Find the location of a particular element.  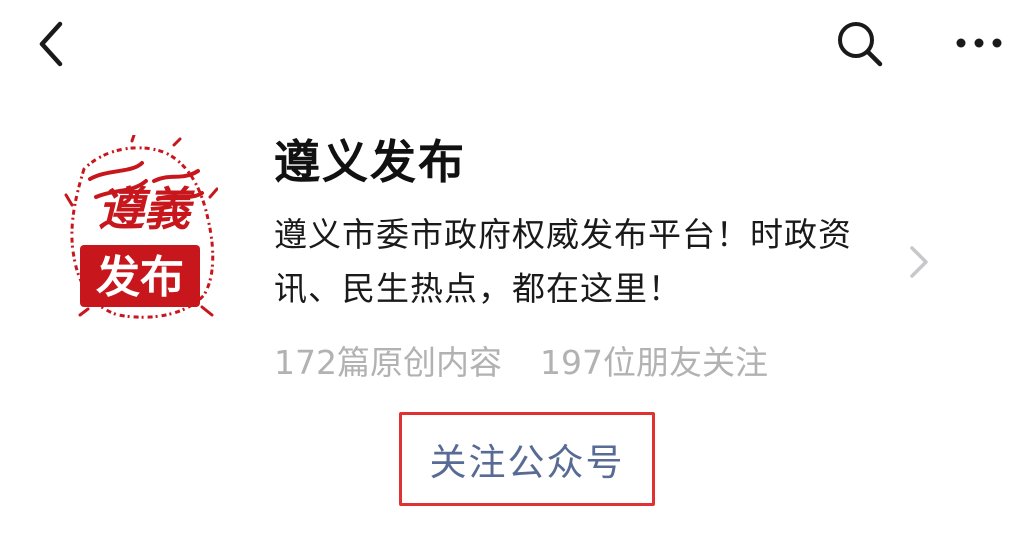

search-icon is located at coordinates (860, 44).